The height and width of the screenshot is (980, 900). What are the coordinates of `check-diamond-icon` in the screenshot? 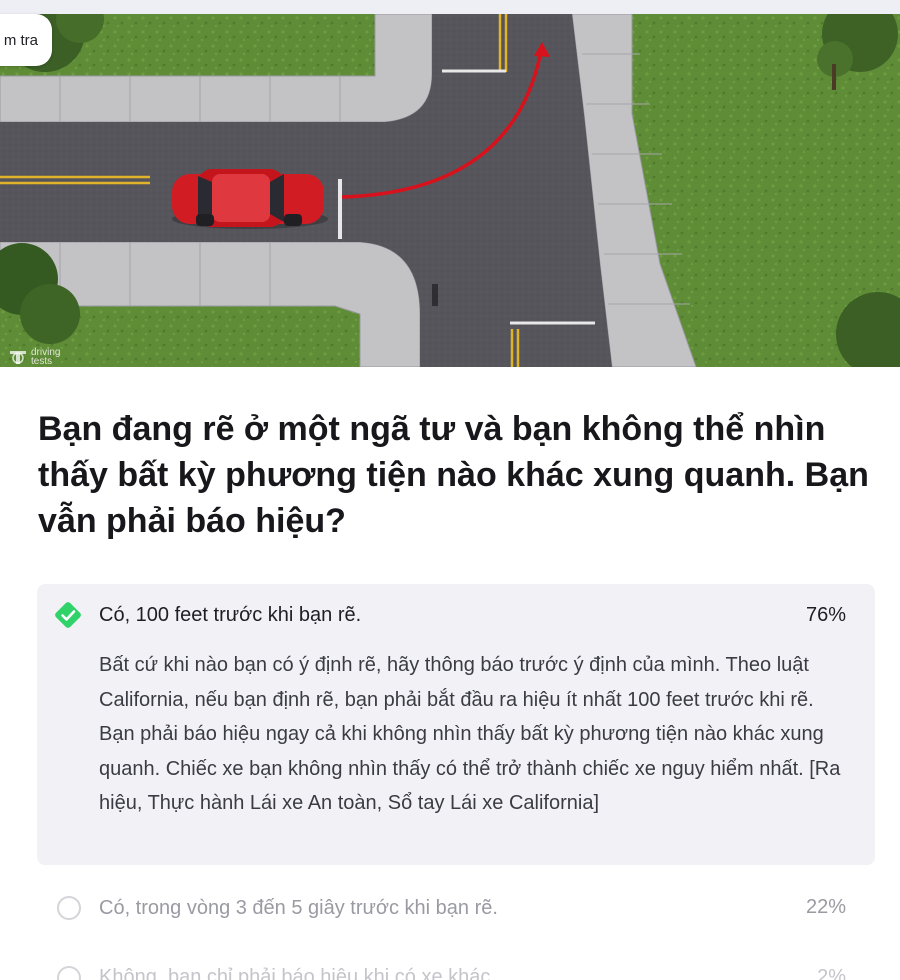 It's located at (68, 615).